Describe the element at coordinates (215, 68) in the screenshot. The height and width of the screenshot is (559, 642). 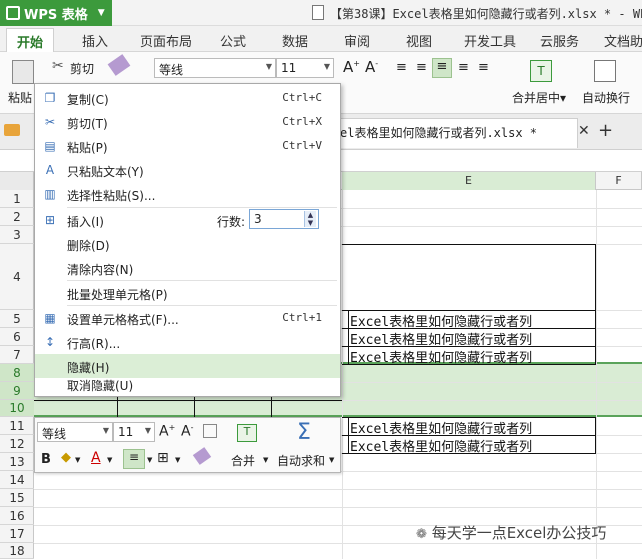
I see `font-name-select: 等线 ▼` at that location.